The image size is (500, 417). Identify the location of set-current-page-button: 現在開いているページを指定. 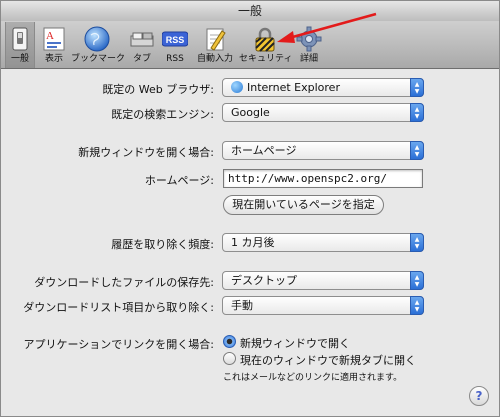
(303, 205).